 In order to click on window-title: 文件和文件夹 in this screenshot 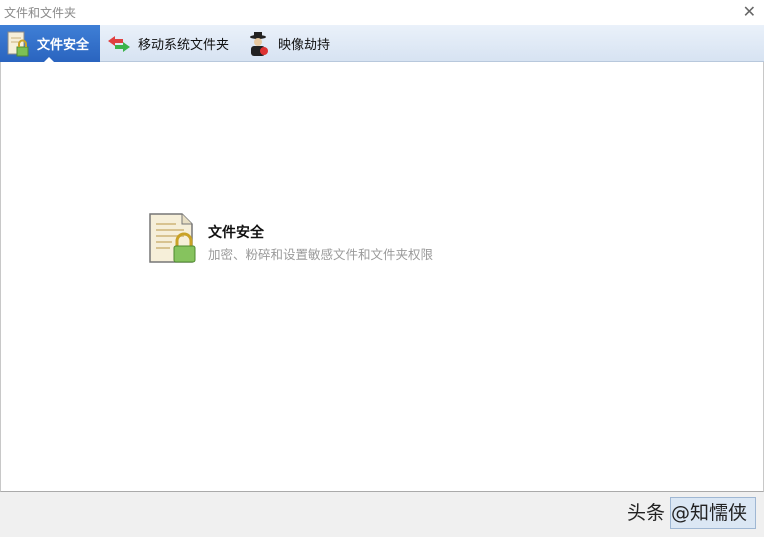, I will do `click(40, 13)`.